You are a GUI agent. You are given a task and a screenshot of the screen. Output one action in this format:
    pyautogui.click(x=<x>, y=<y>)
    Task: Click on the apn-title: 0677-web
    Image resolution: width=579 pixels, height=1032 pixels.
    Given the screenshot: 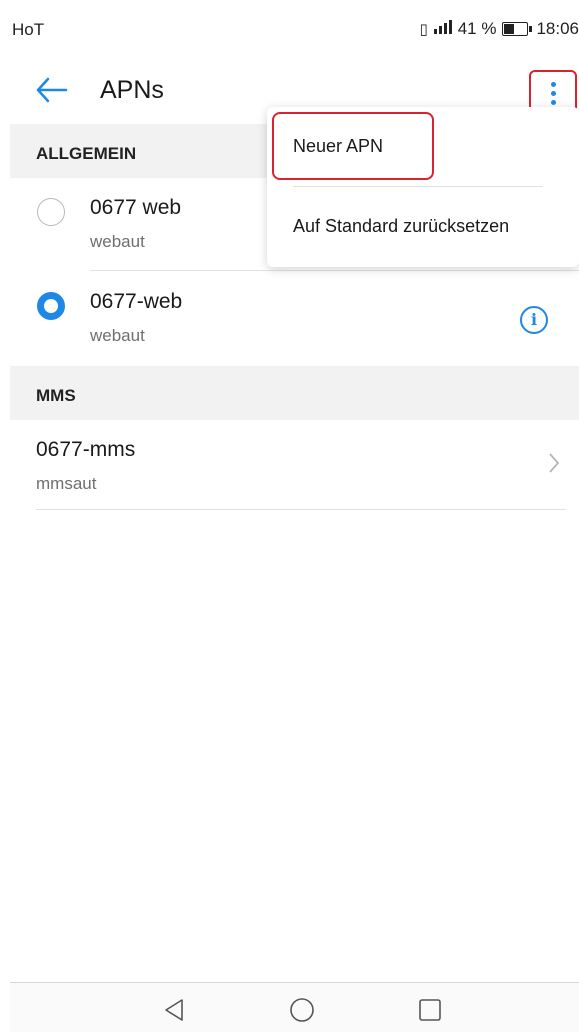 What is the action you would take?
    pyautogui.click(x=136, y=301)
    